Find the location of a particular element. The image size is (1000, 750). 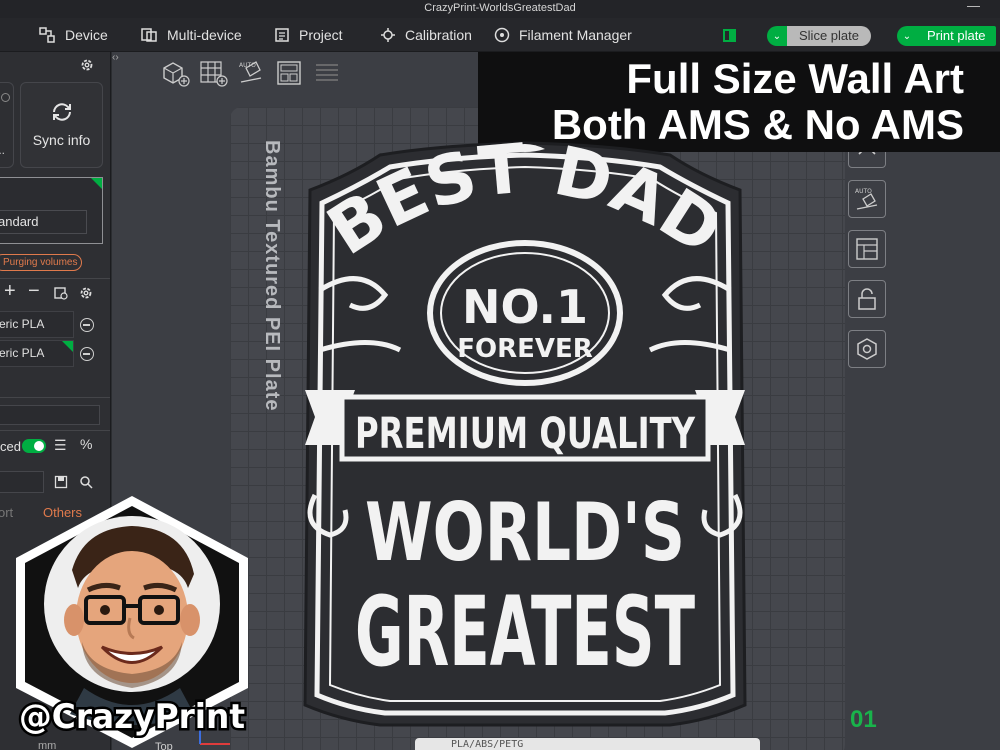

menu-project: Project is located at coordinates (308, 35).